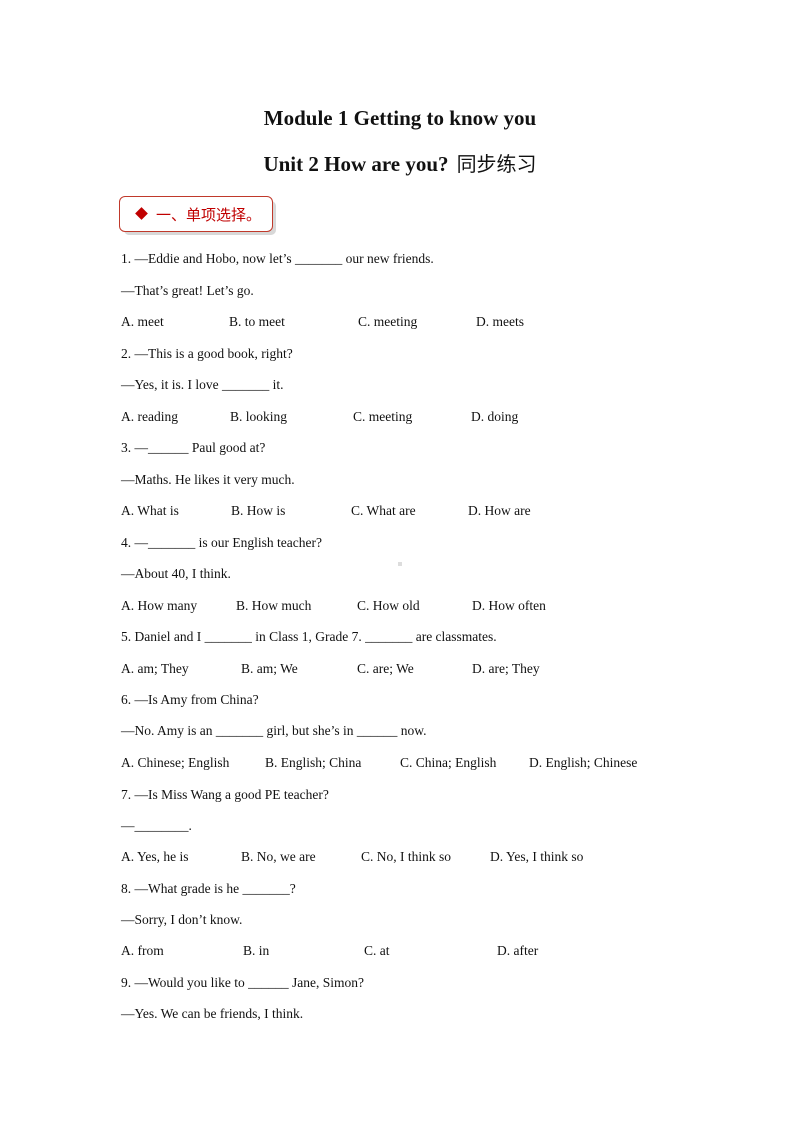 The width and height of the screenshot is (800, 1132). What do you see at coordinates (193, 447) in the screenshot?
I see `question-3-stem: 3. —______ Paul good at?` at bounding box center [193, 447].